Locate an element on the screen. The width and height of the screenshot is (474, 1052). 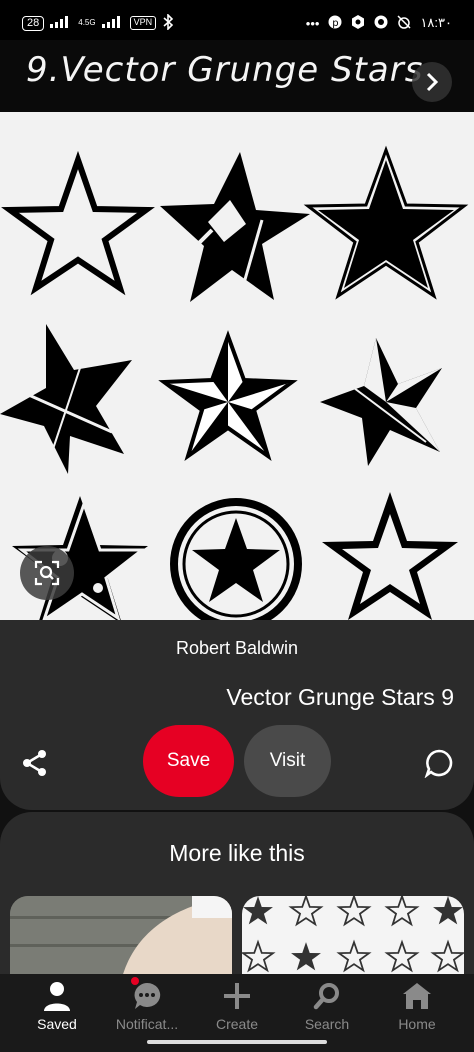
star-cracked-nautical is located at coordinates (381, 402).